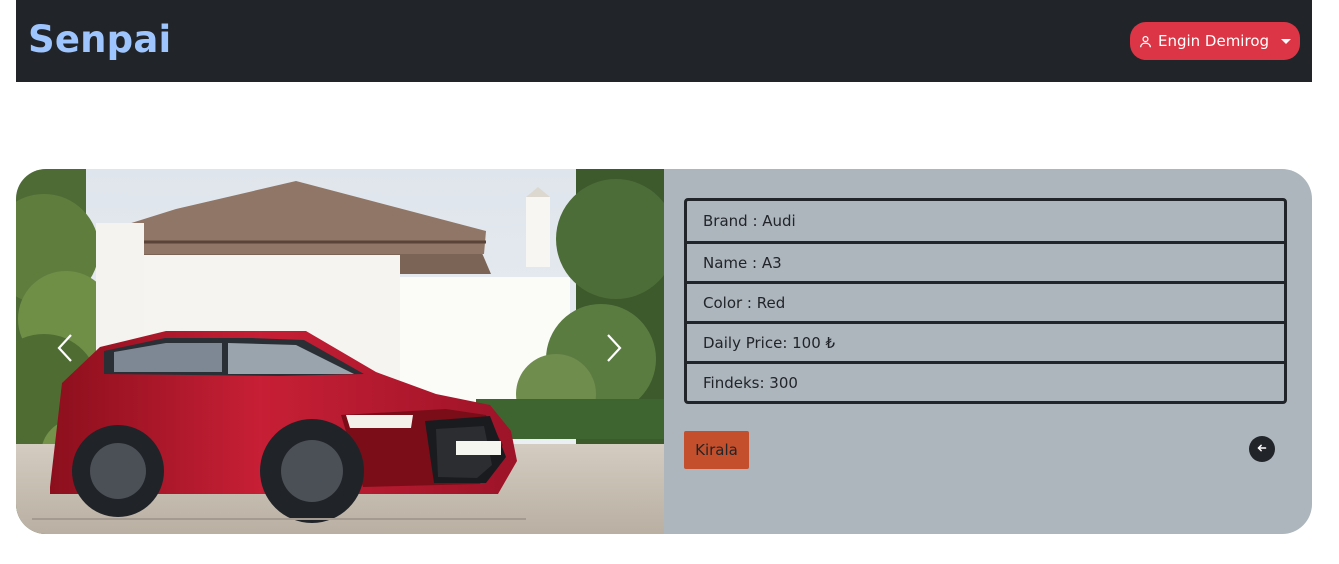 This screenshot has height=564, width=1339. I want to click on carousel-prev-button, so click(65, 350).